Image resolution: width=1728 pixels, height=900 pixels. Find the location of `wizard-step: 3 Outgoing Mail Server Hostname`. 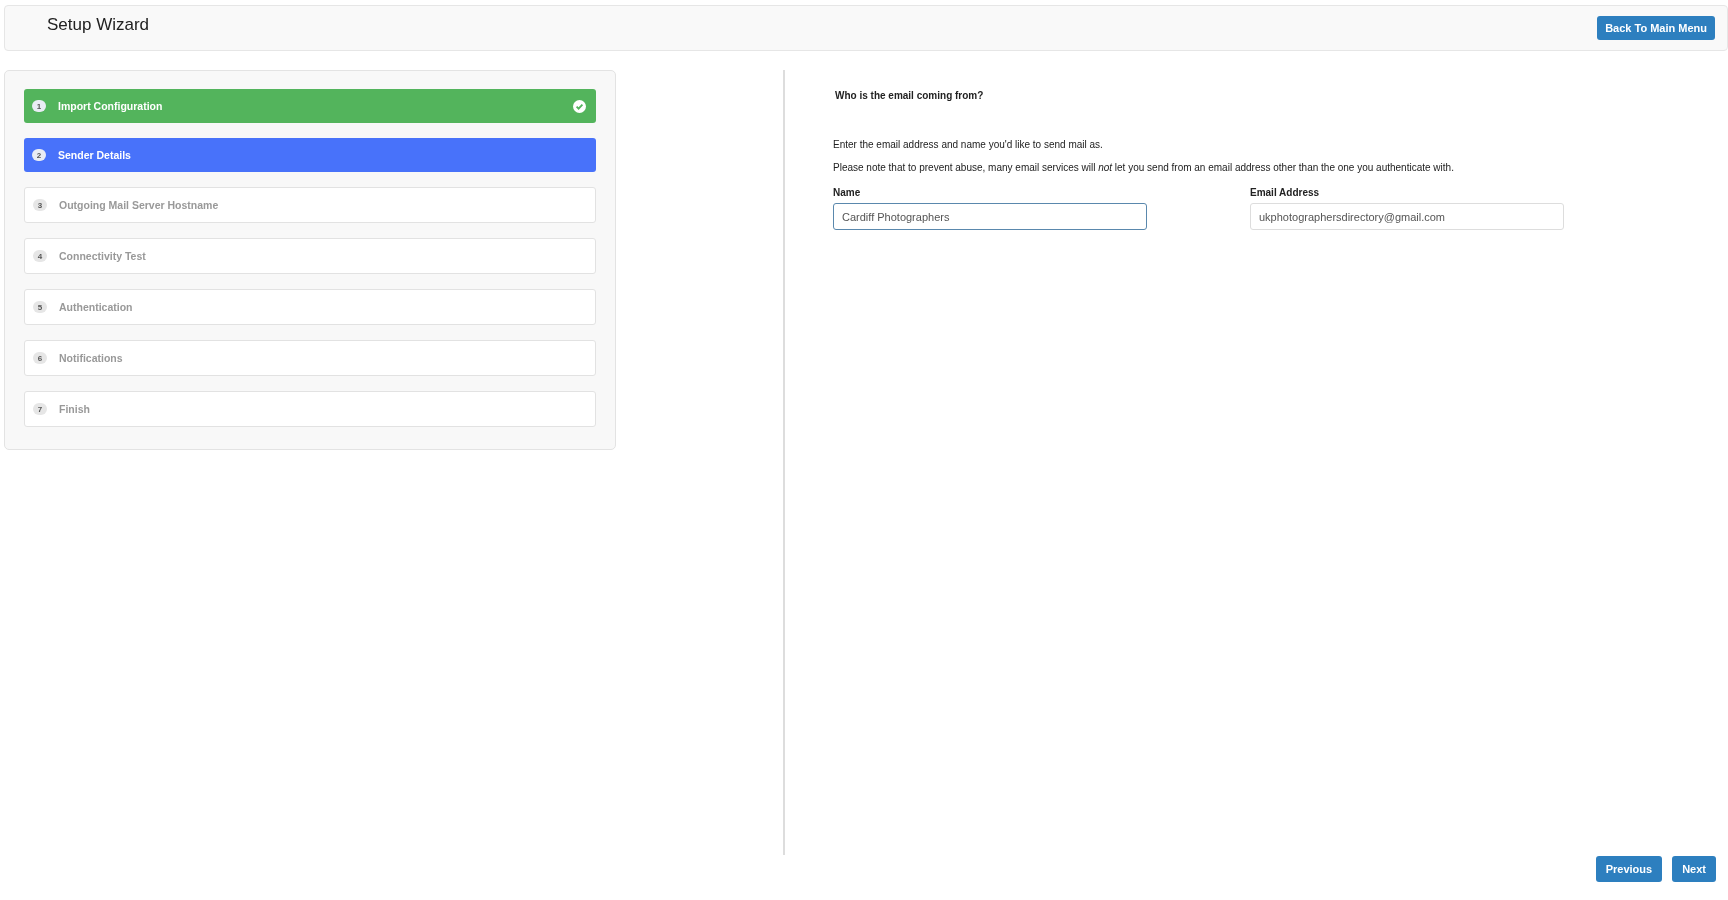

wizard-step: 3 Outgoing Mail Server Hostname is located at coordinates (310, 205).